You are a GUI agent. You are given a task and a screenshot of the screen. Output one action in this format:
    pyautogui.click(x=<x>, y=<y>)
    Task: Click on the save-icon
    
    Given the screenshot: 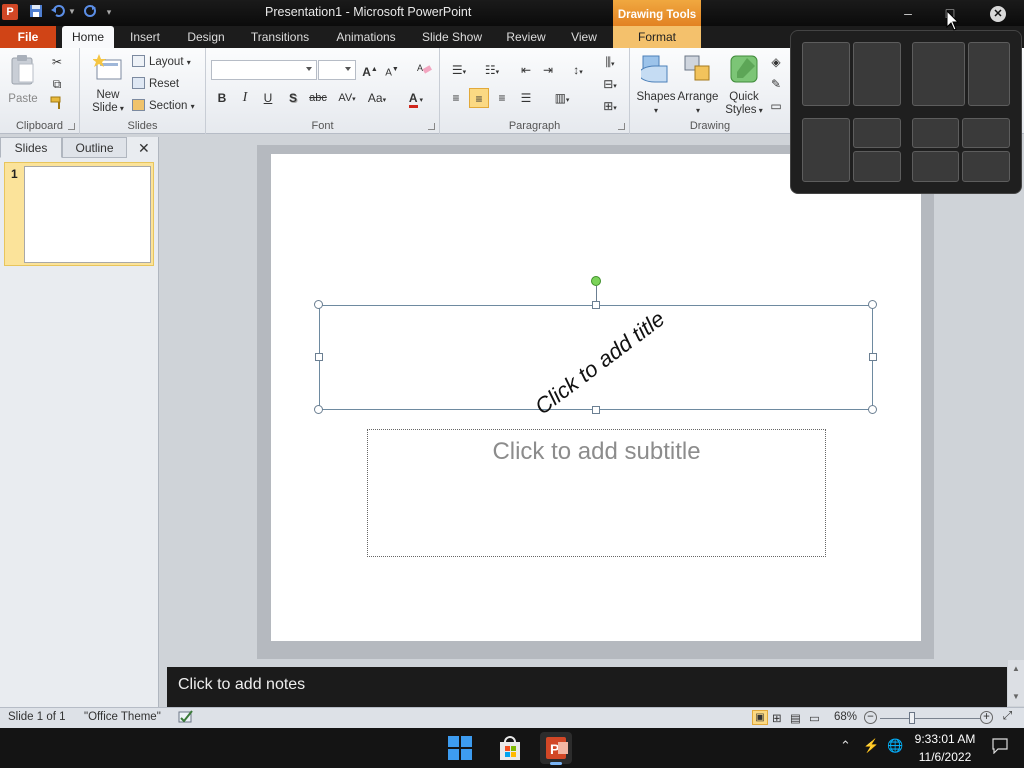 What is the action you would take?
    pyautogui.click(x=36, y=12)
    